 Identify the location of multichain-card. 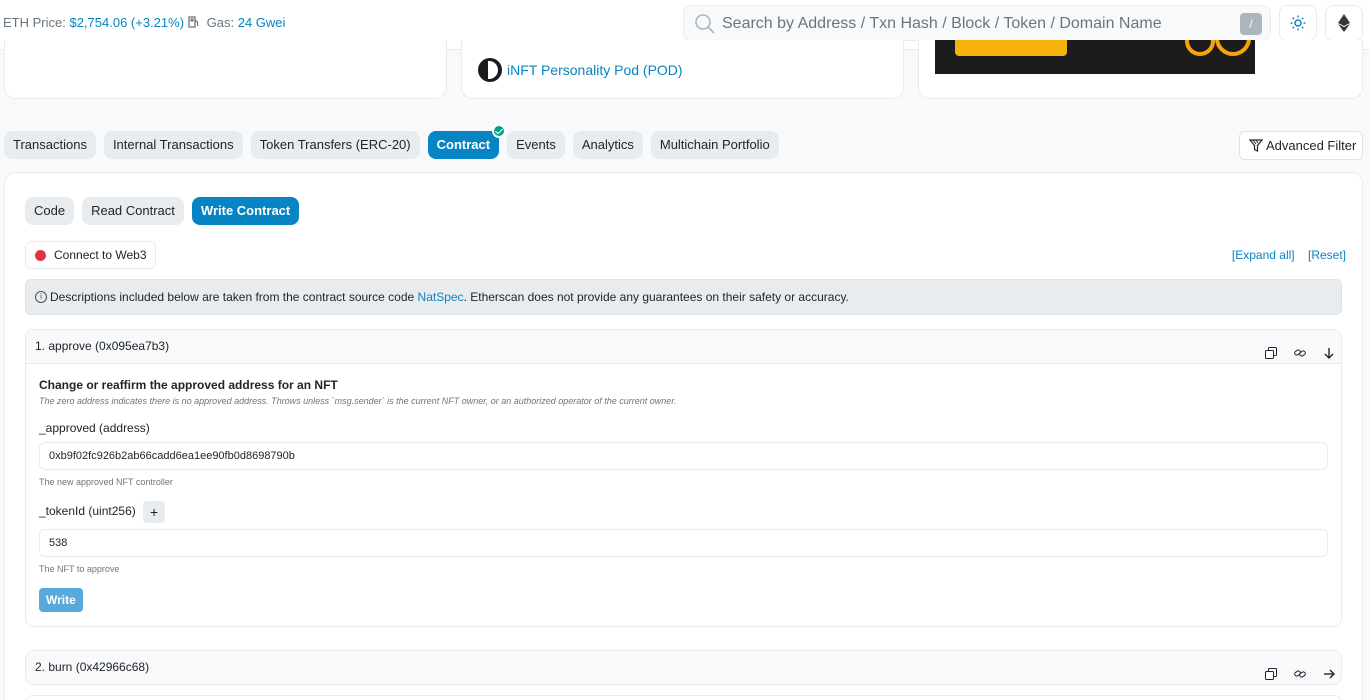
(1140, 69).